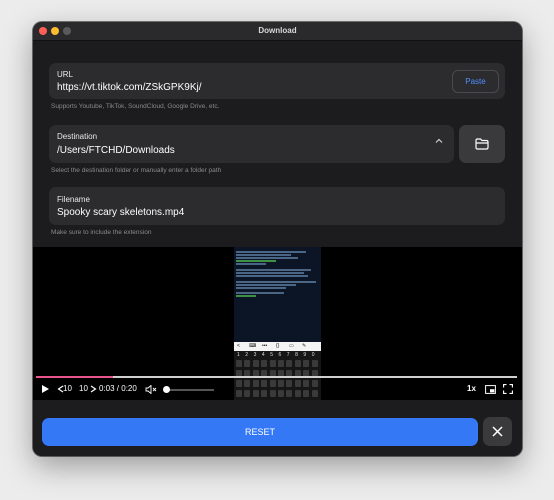 The height and width of the screenshot is (500, 554). I want to click on url-field: URL https://vt.tiktok.com/ZSkGPK9Kj/, so click(277, 81).